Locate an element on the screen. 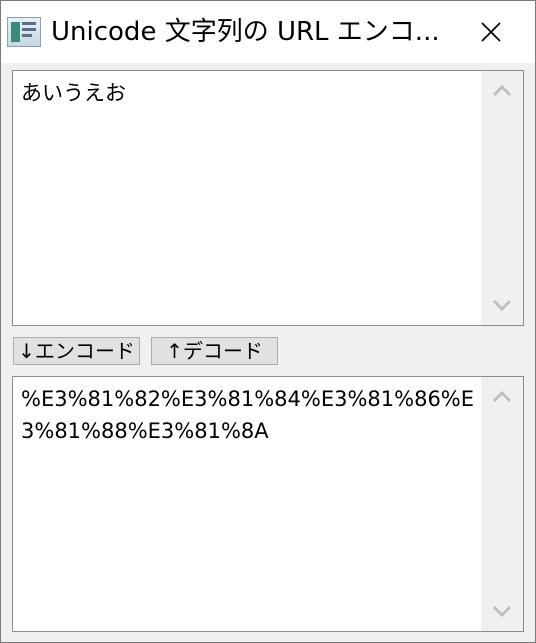  output-scrollbar is located at coordinates (502, 504).